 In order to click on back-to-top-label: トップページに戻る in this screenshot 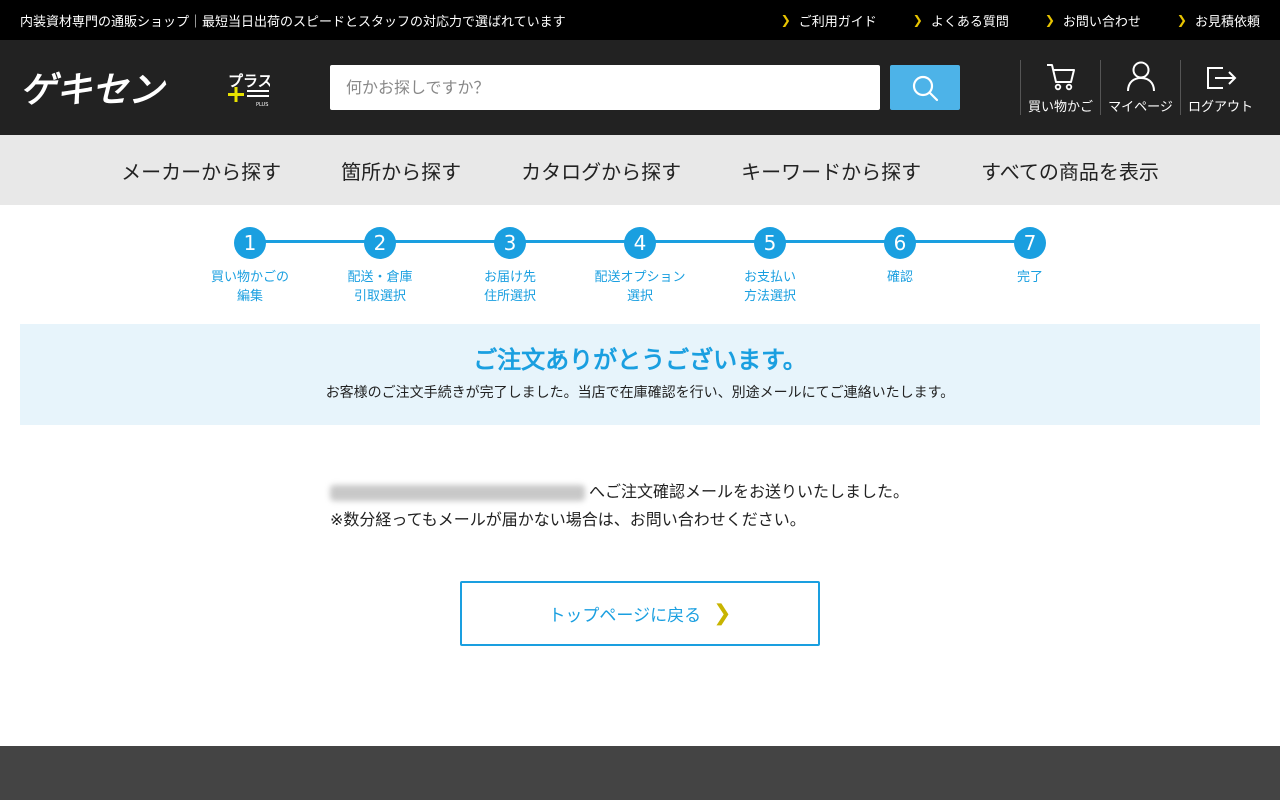, I will do `click(625, 616)`.